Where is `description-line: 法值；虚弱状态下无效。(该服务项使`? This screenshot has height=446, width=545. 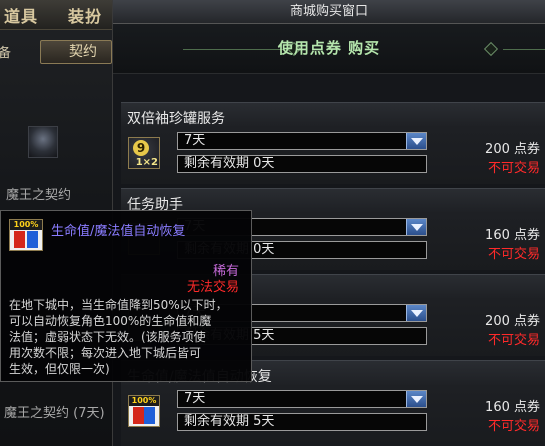
description-line: 法值；虚弱状态下无效。(该服务项使 is located at coordinates (107, 337).